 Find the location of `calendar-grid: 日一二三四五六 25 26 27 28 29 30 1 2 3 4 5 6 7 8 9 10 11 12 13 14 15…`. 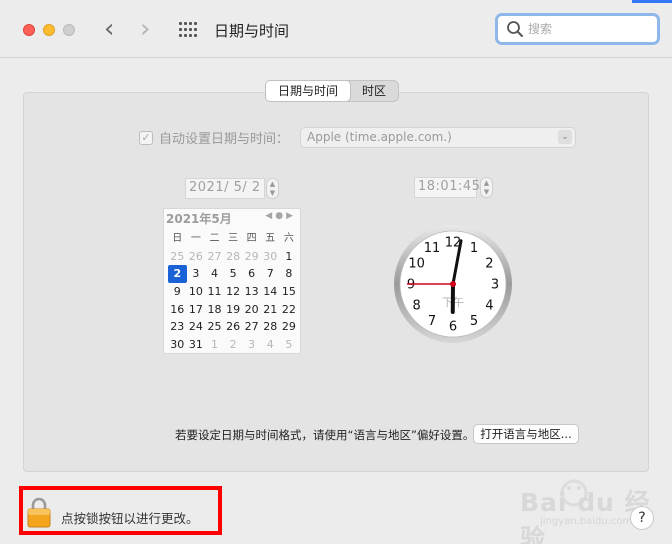

calendar-grid: 日一二三四五六 25 26 27 28 29 30 1 2 3 4 5 6 7 8 9 10 11 12 13 14 15… is located at coordinates (233, 292).